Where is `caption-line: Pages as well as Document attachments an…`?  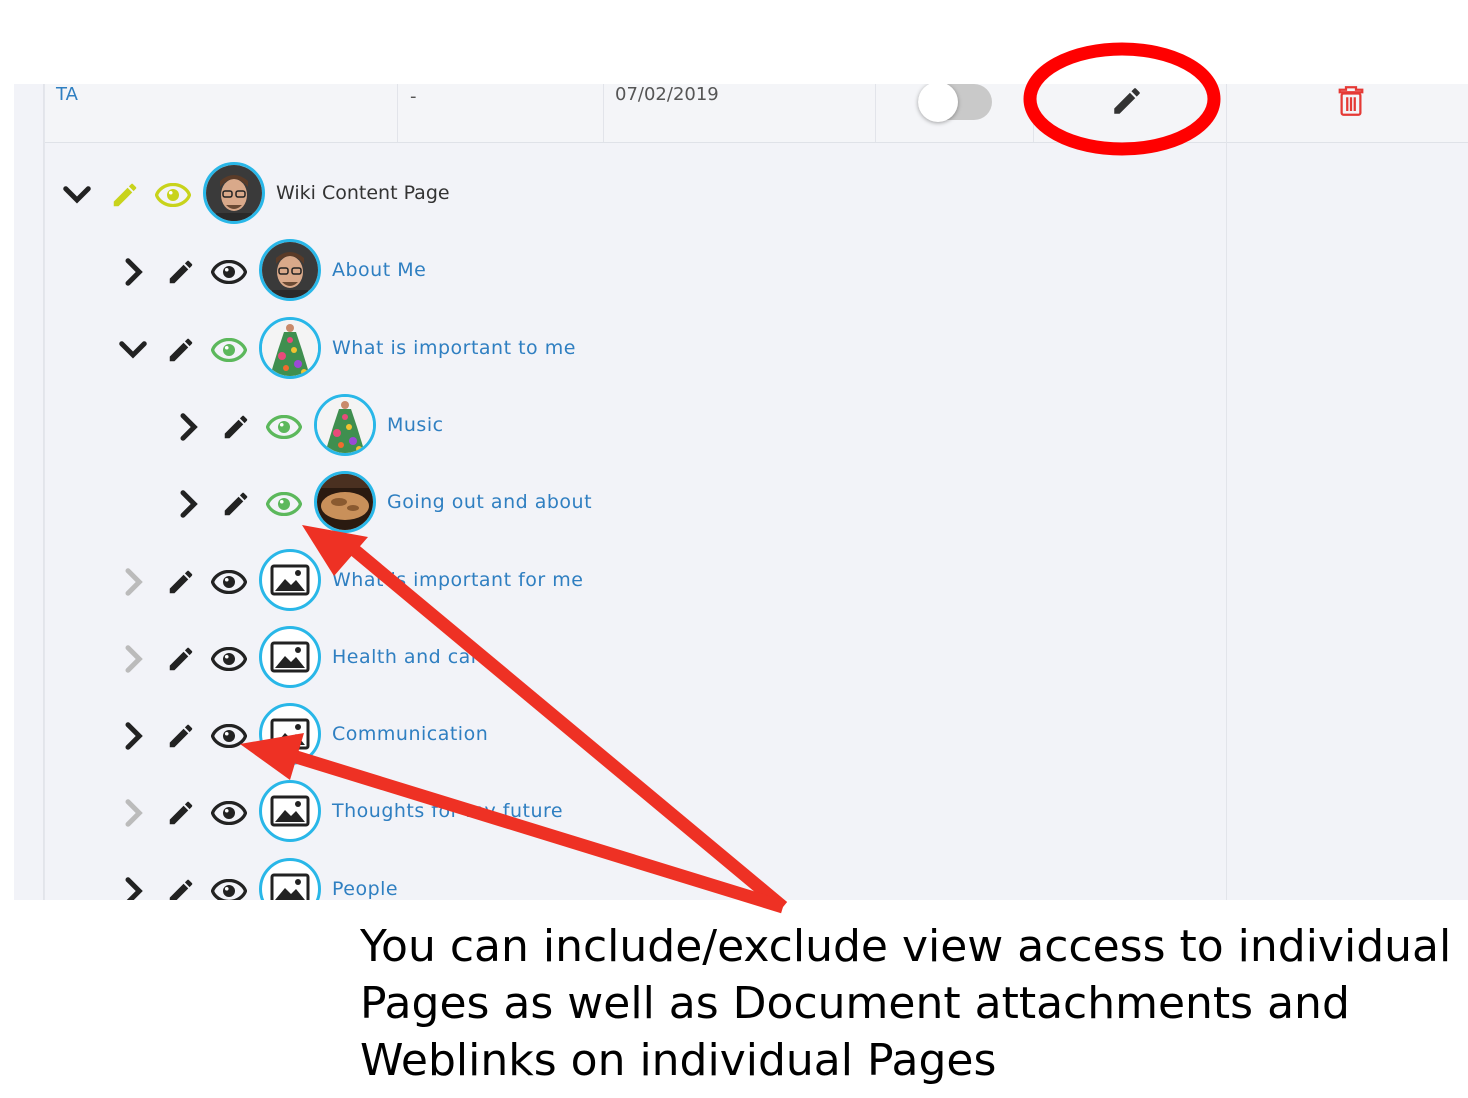
caption-line: Pages as well as Document attachments an… is located at coordinates (855, 1003).